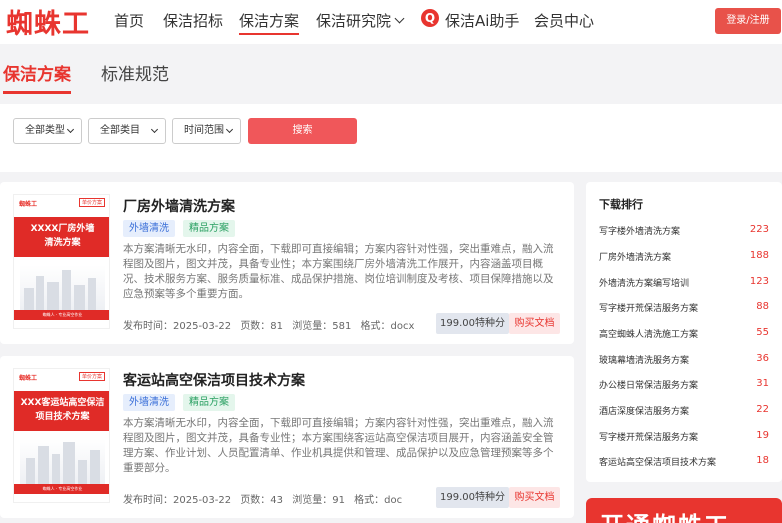 The height and width of the screenshot is (523, 782). What do you see at coordinates (179, 206) in the screenshot?
I see `plan-title: 厂房外墙清洗方案` at bounding box center [179, 206].